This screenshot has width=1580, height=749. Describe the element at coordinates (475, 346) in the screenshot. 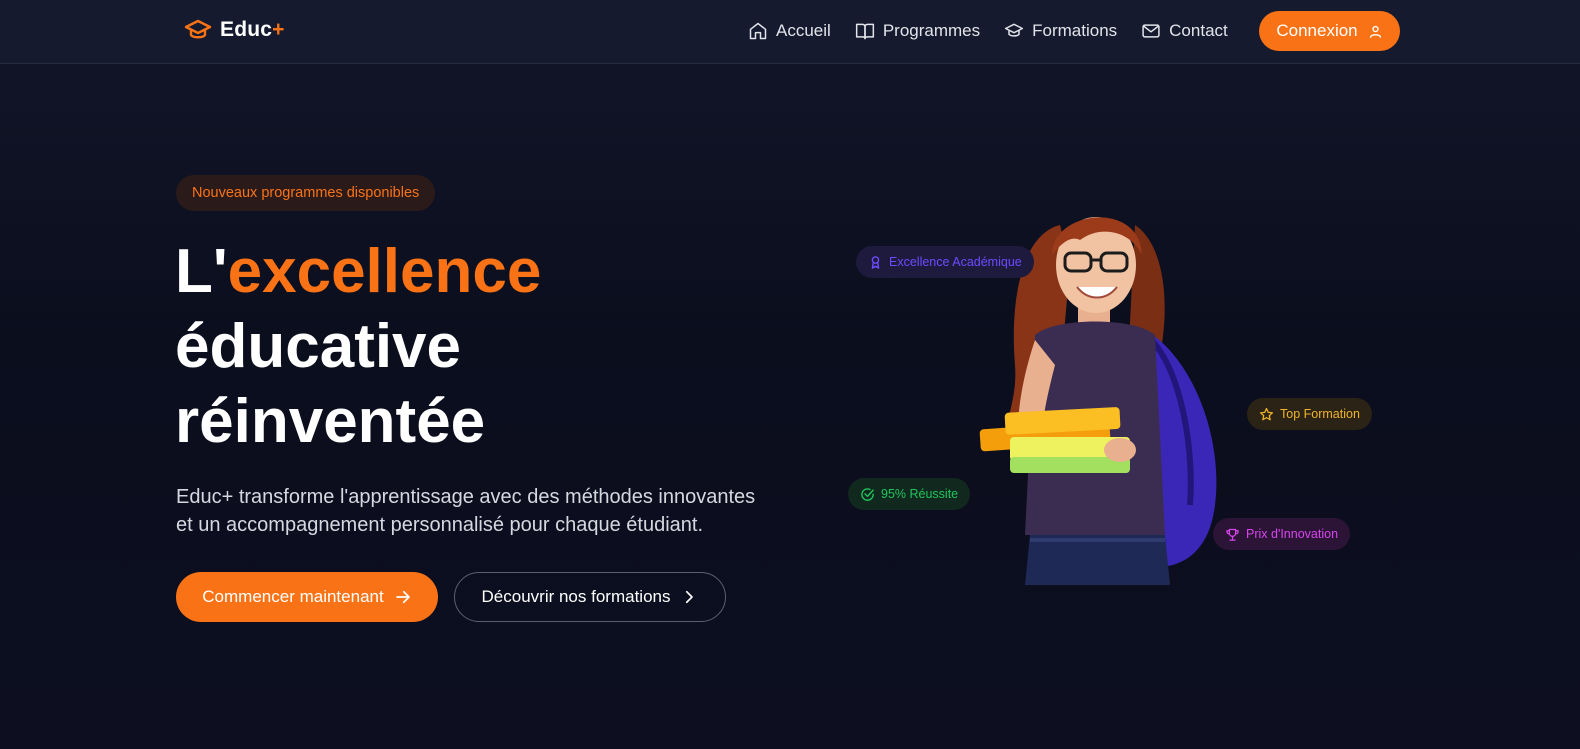

I see `hero-title: L'excellence éducative réinventée` at that location.